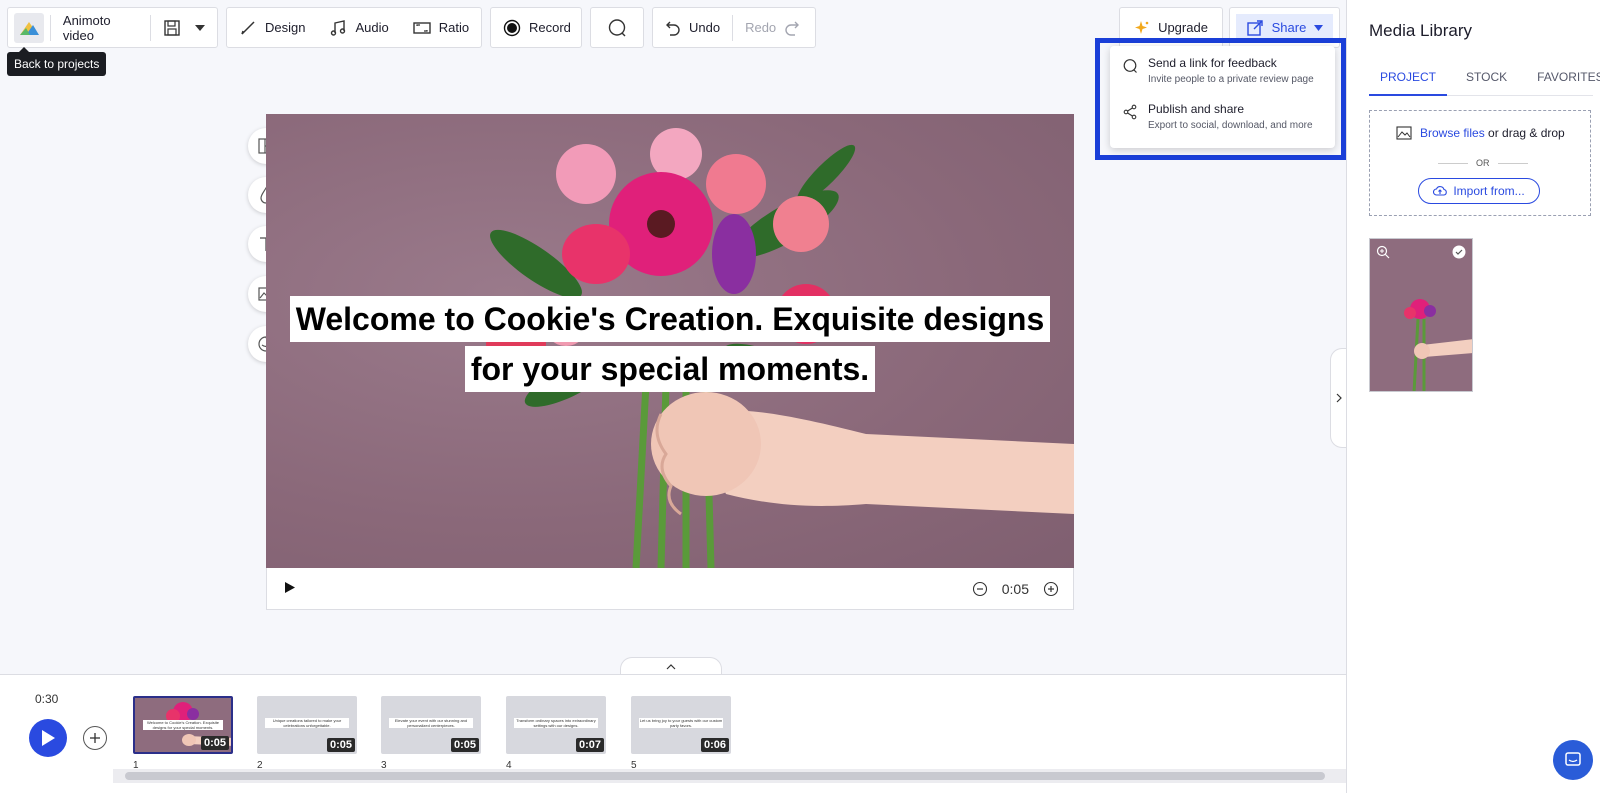  I want to click on support-chat-button, so click(1573, 760).